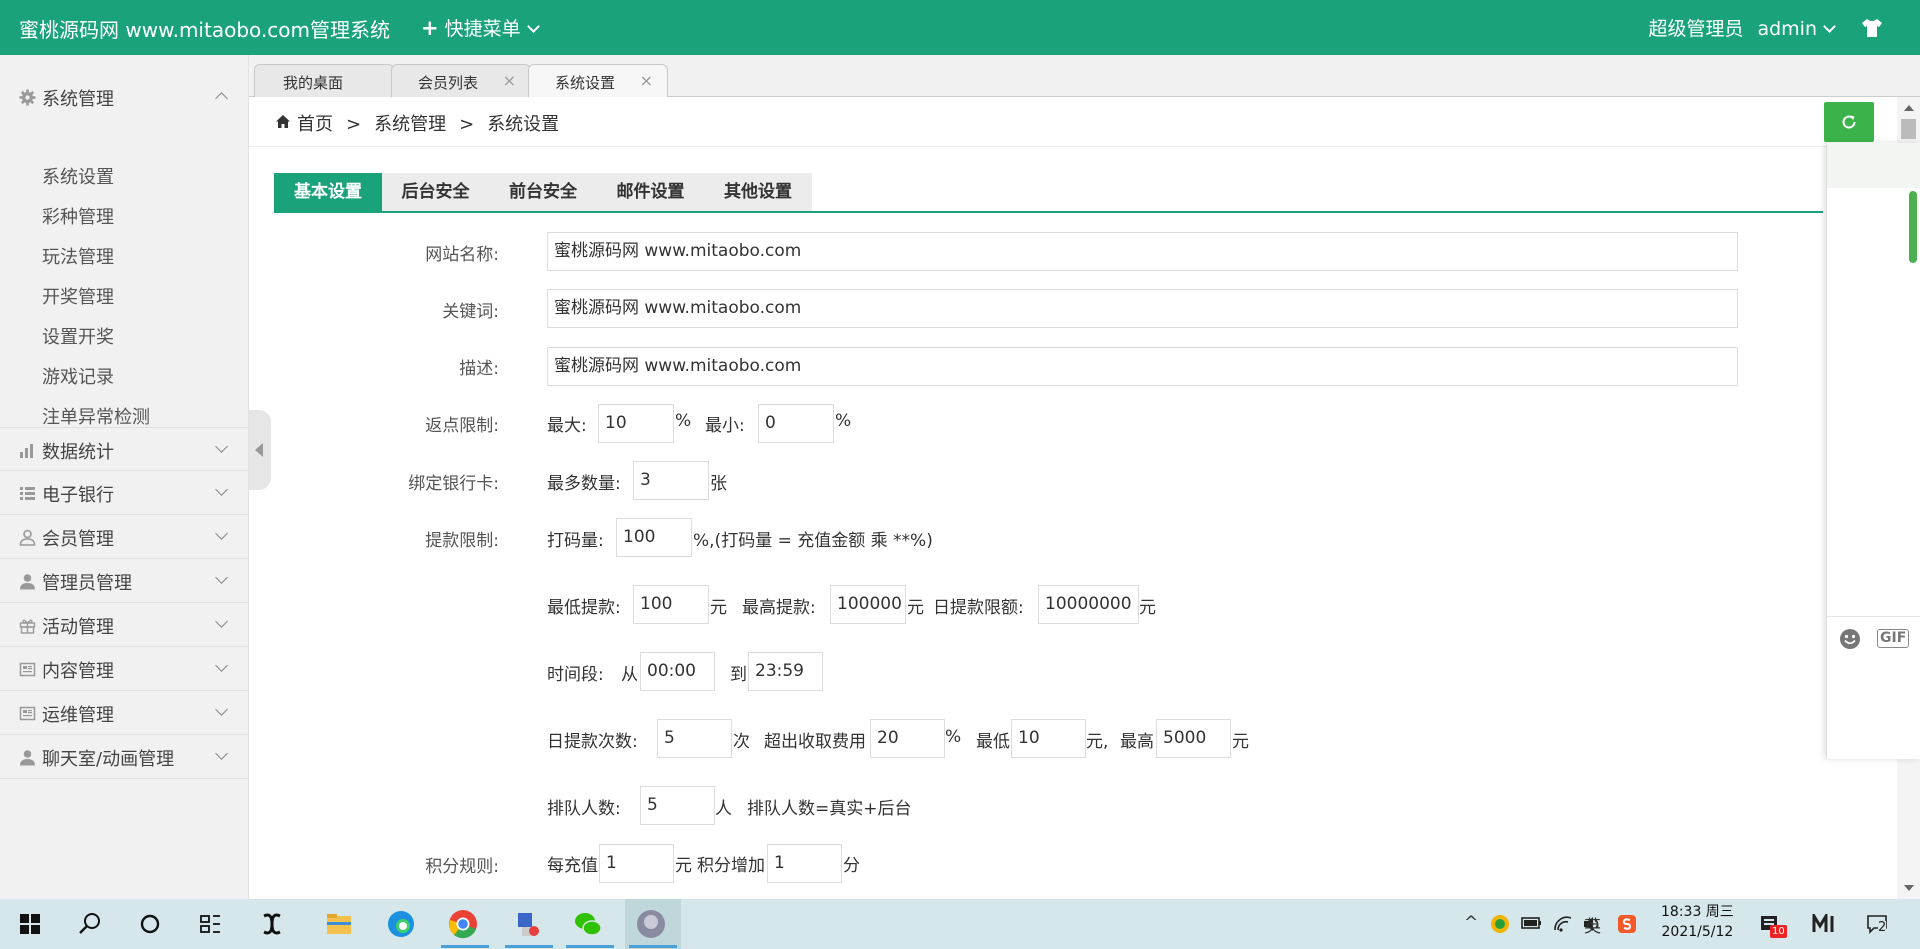  I want to click on quick-menu-label: 快捷菜单, so click(482, 29).